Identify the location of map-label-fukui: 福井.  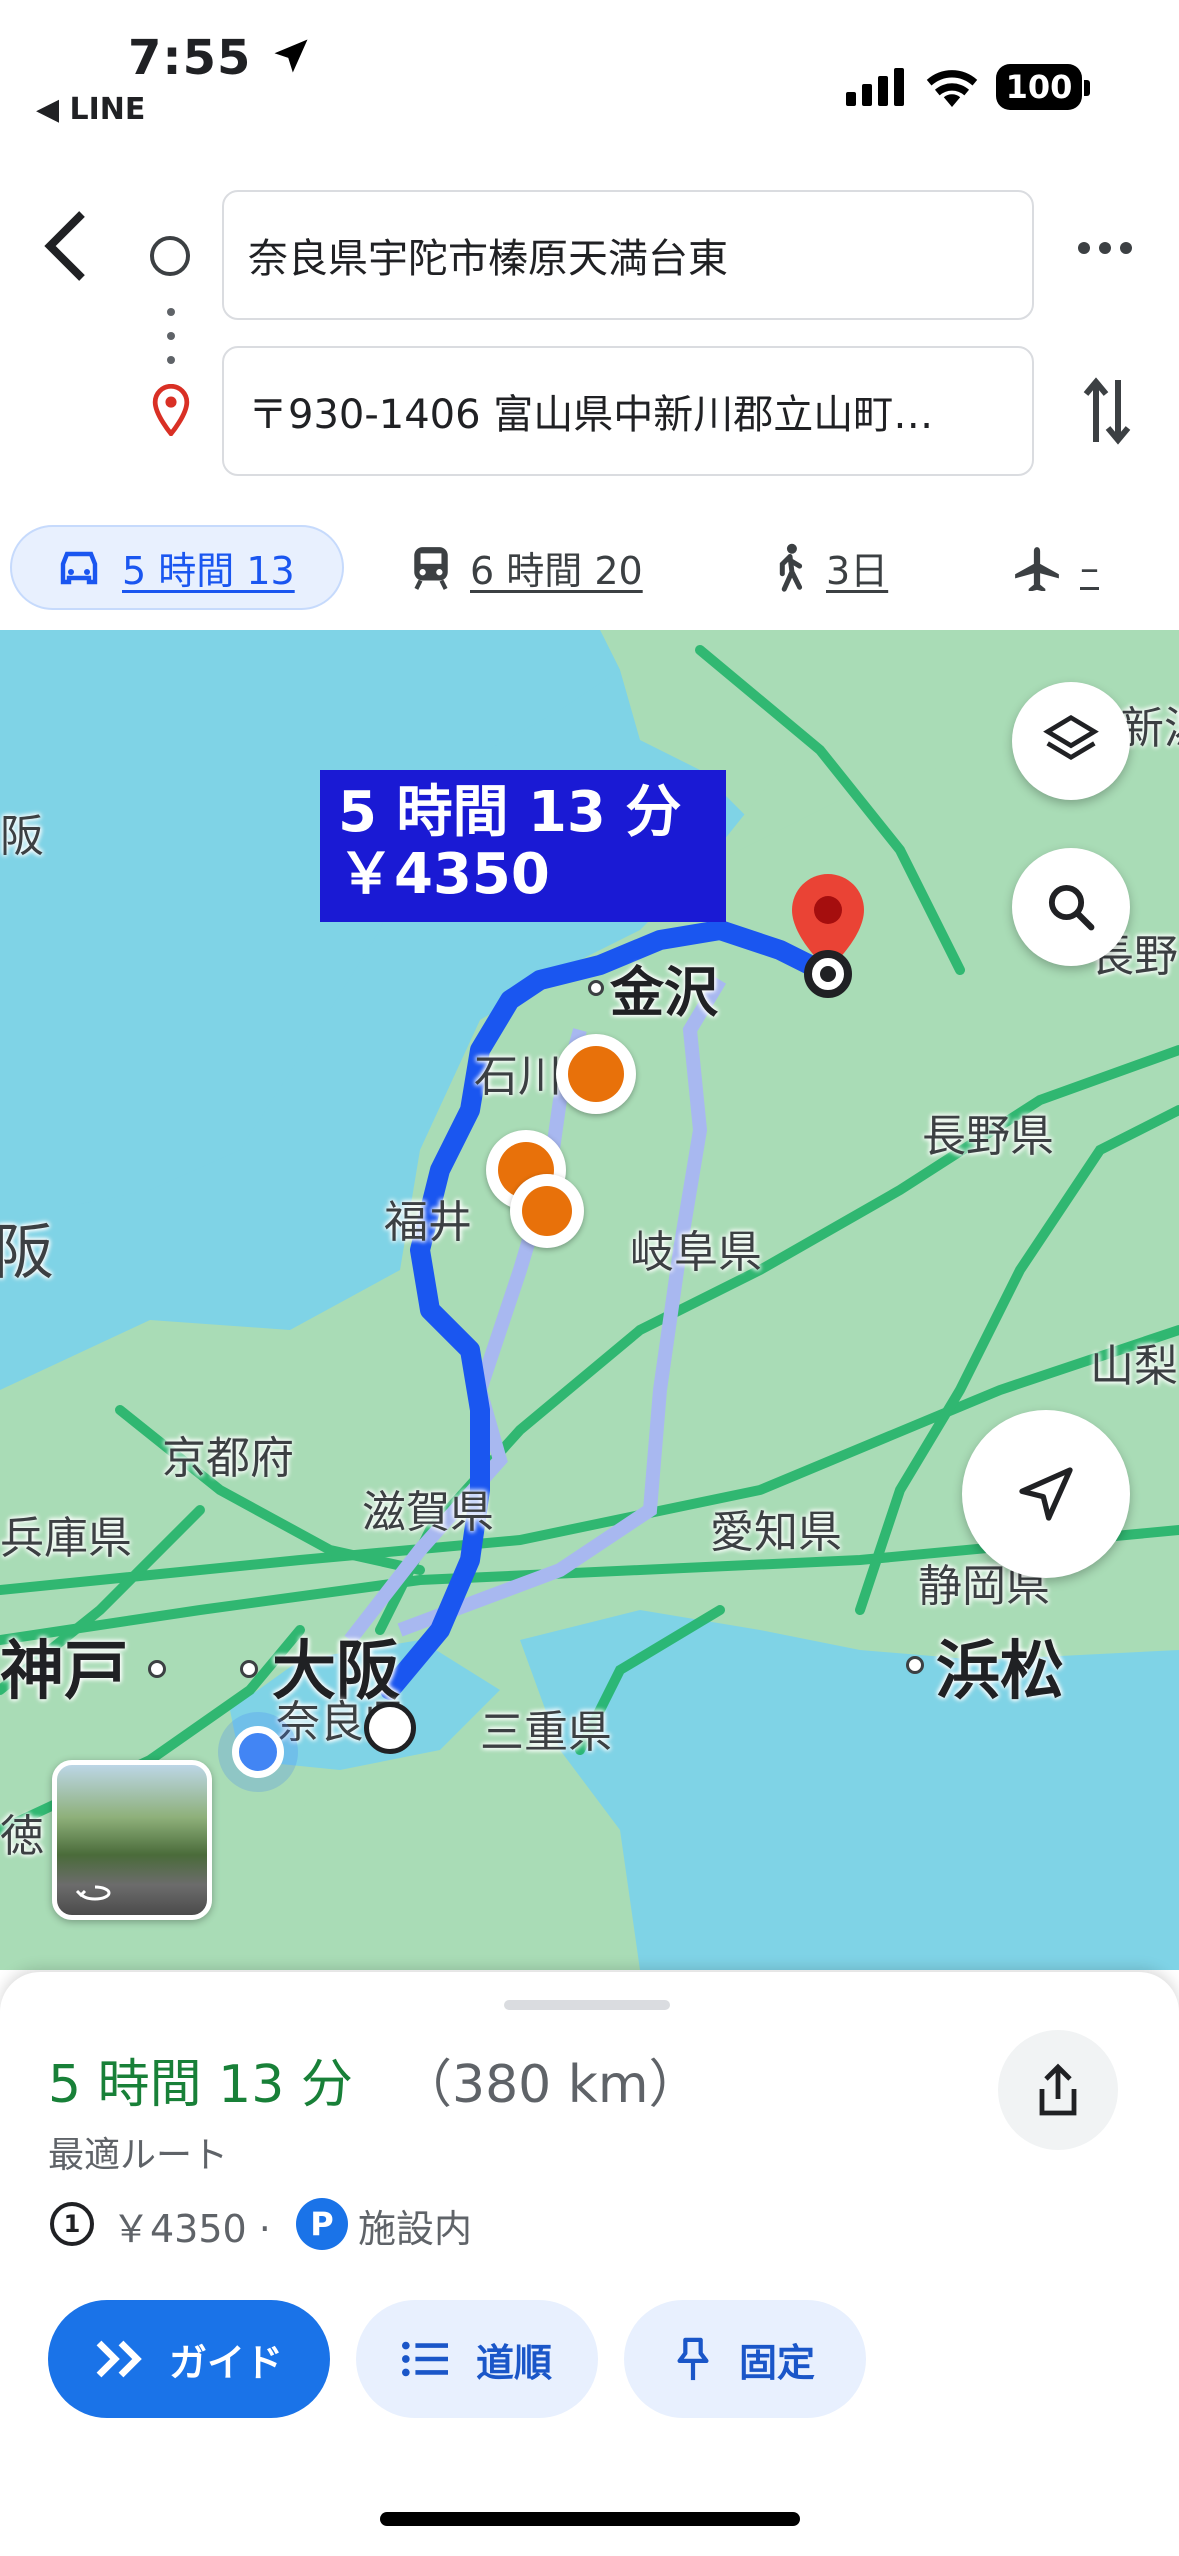
(428, 1222).